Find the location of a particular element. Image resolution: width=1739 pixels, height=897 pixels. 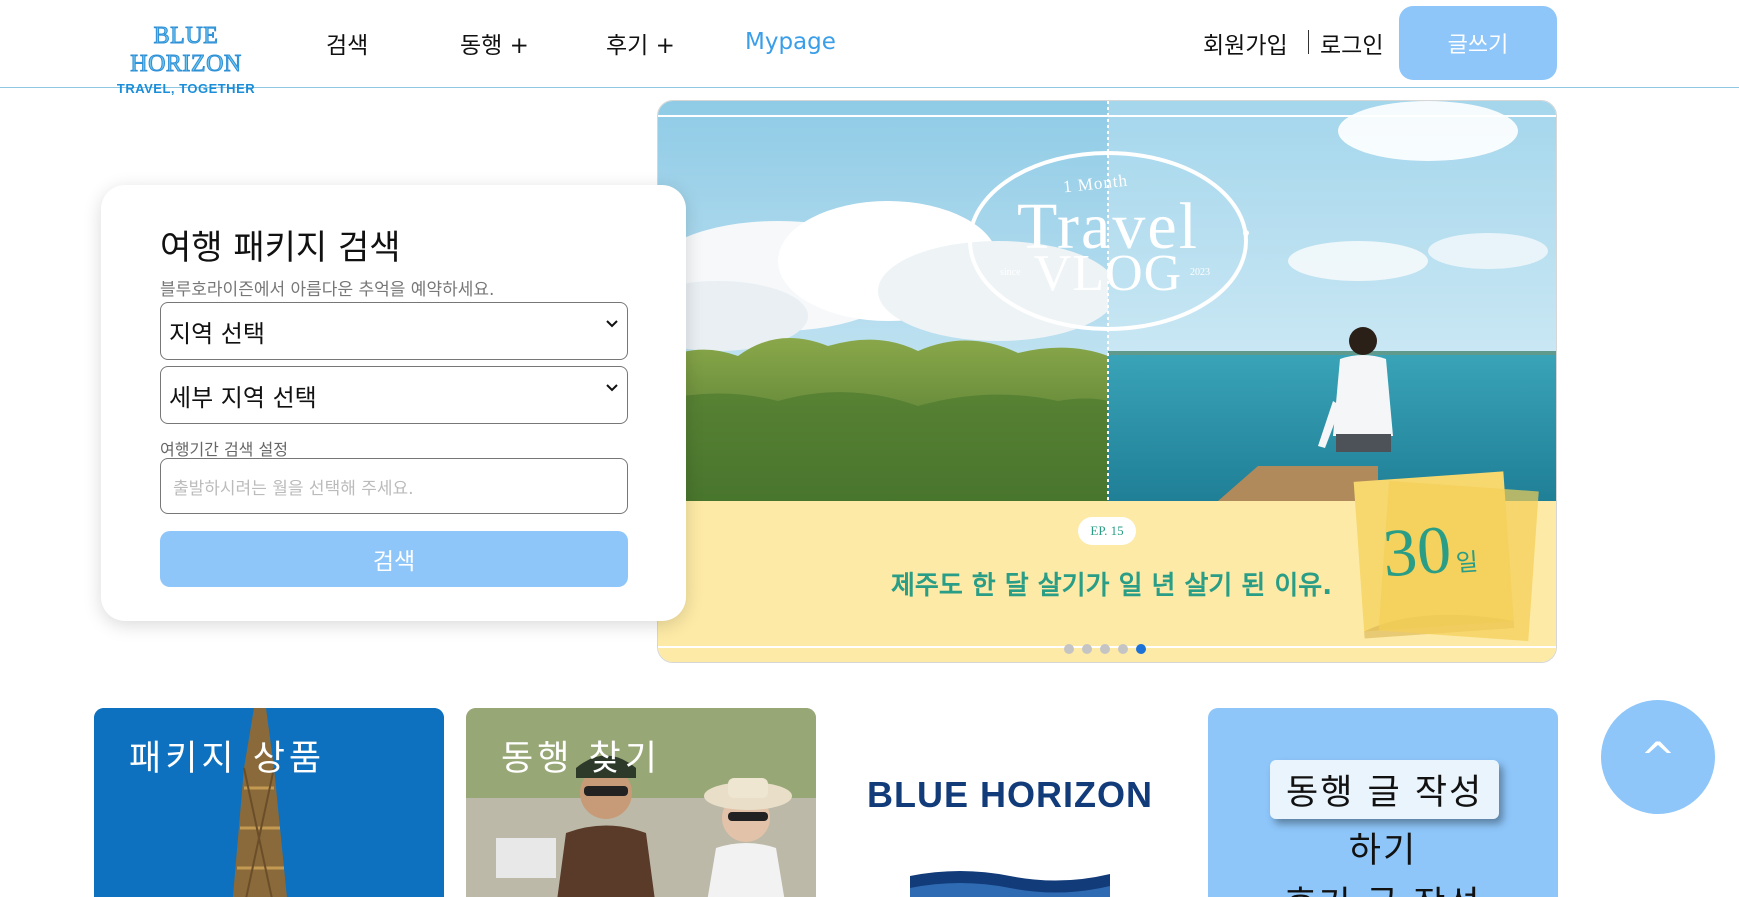

caret-up-icon: ^ is located at coordinates (1658, 757).